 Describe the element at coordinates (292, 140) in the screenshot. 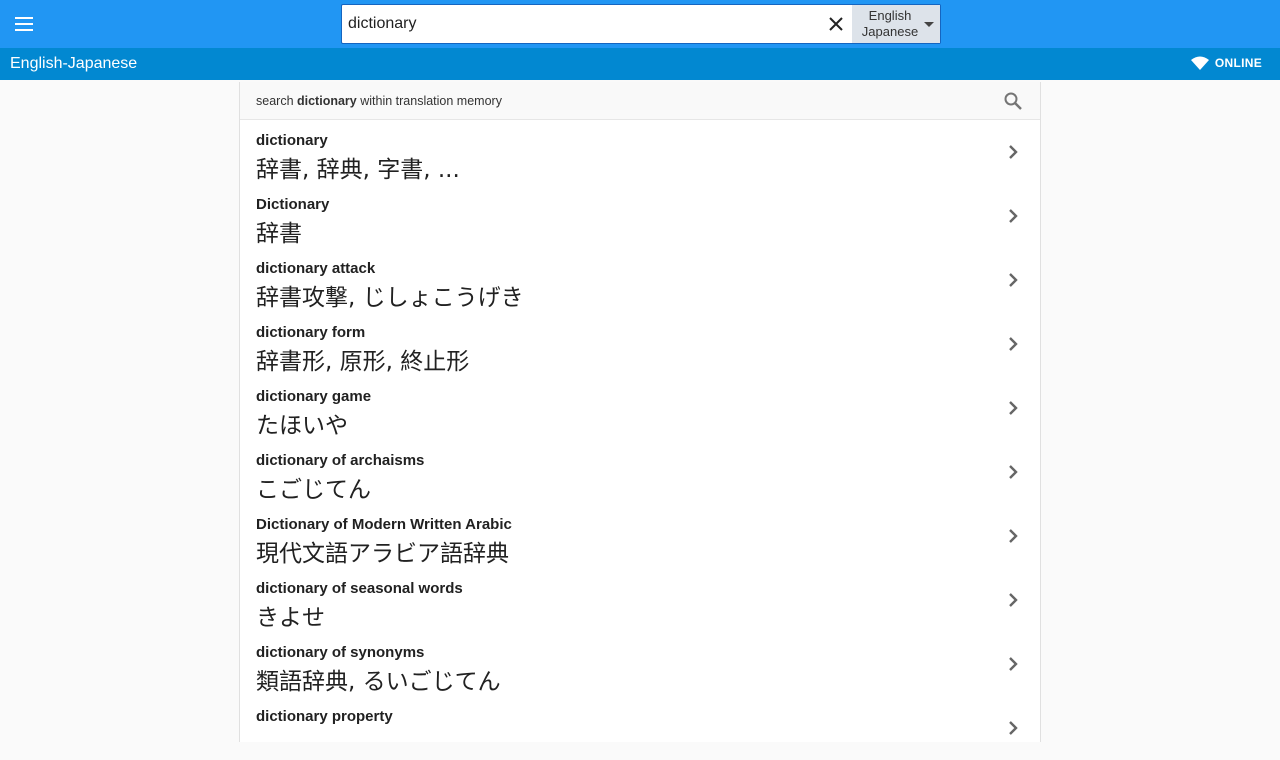

I see `result-term: dictionary` at that location.